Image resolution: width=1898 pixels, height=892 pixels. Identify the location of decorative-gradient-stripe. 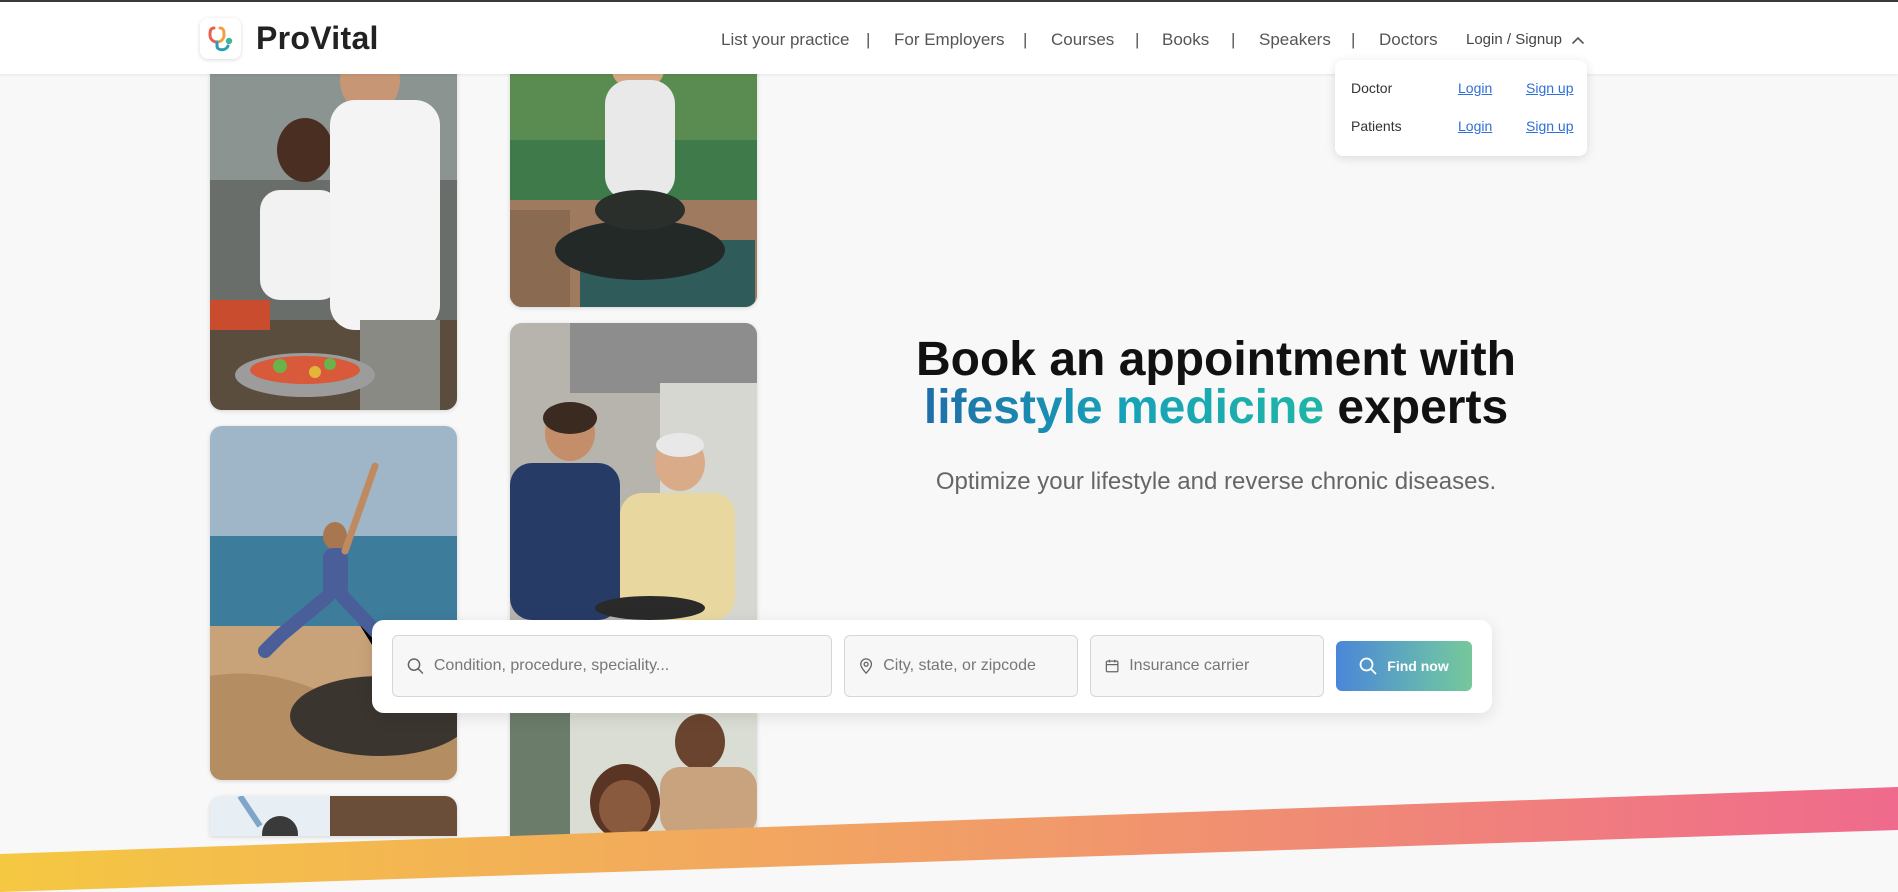
(949, 839).